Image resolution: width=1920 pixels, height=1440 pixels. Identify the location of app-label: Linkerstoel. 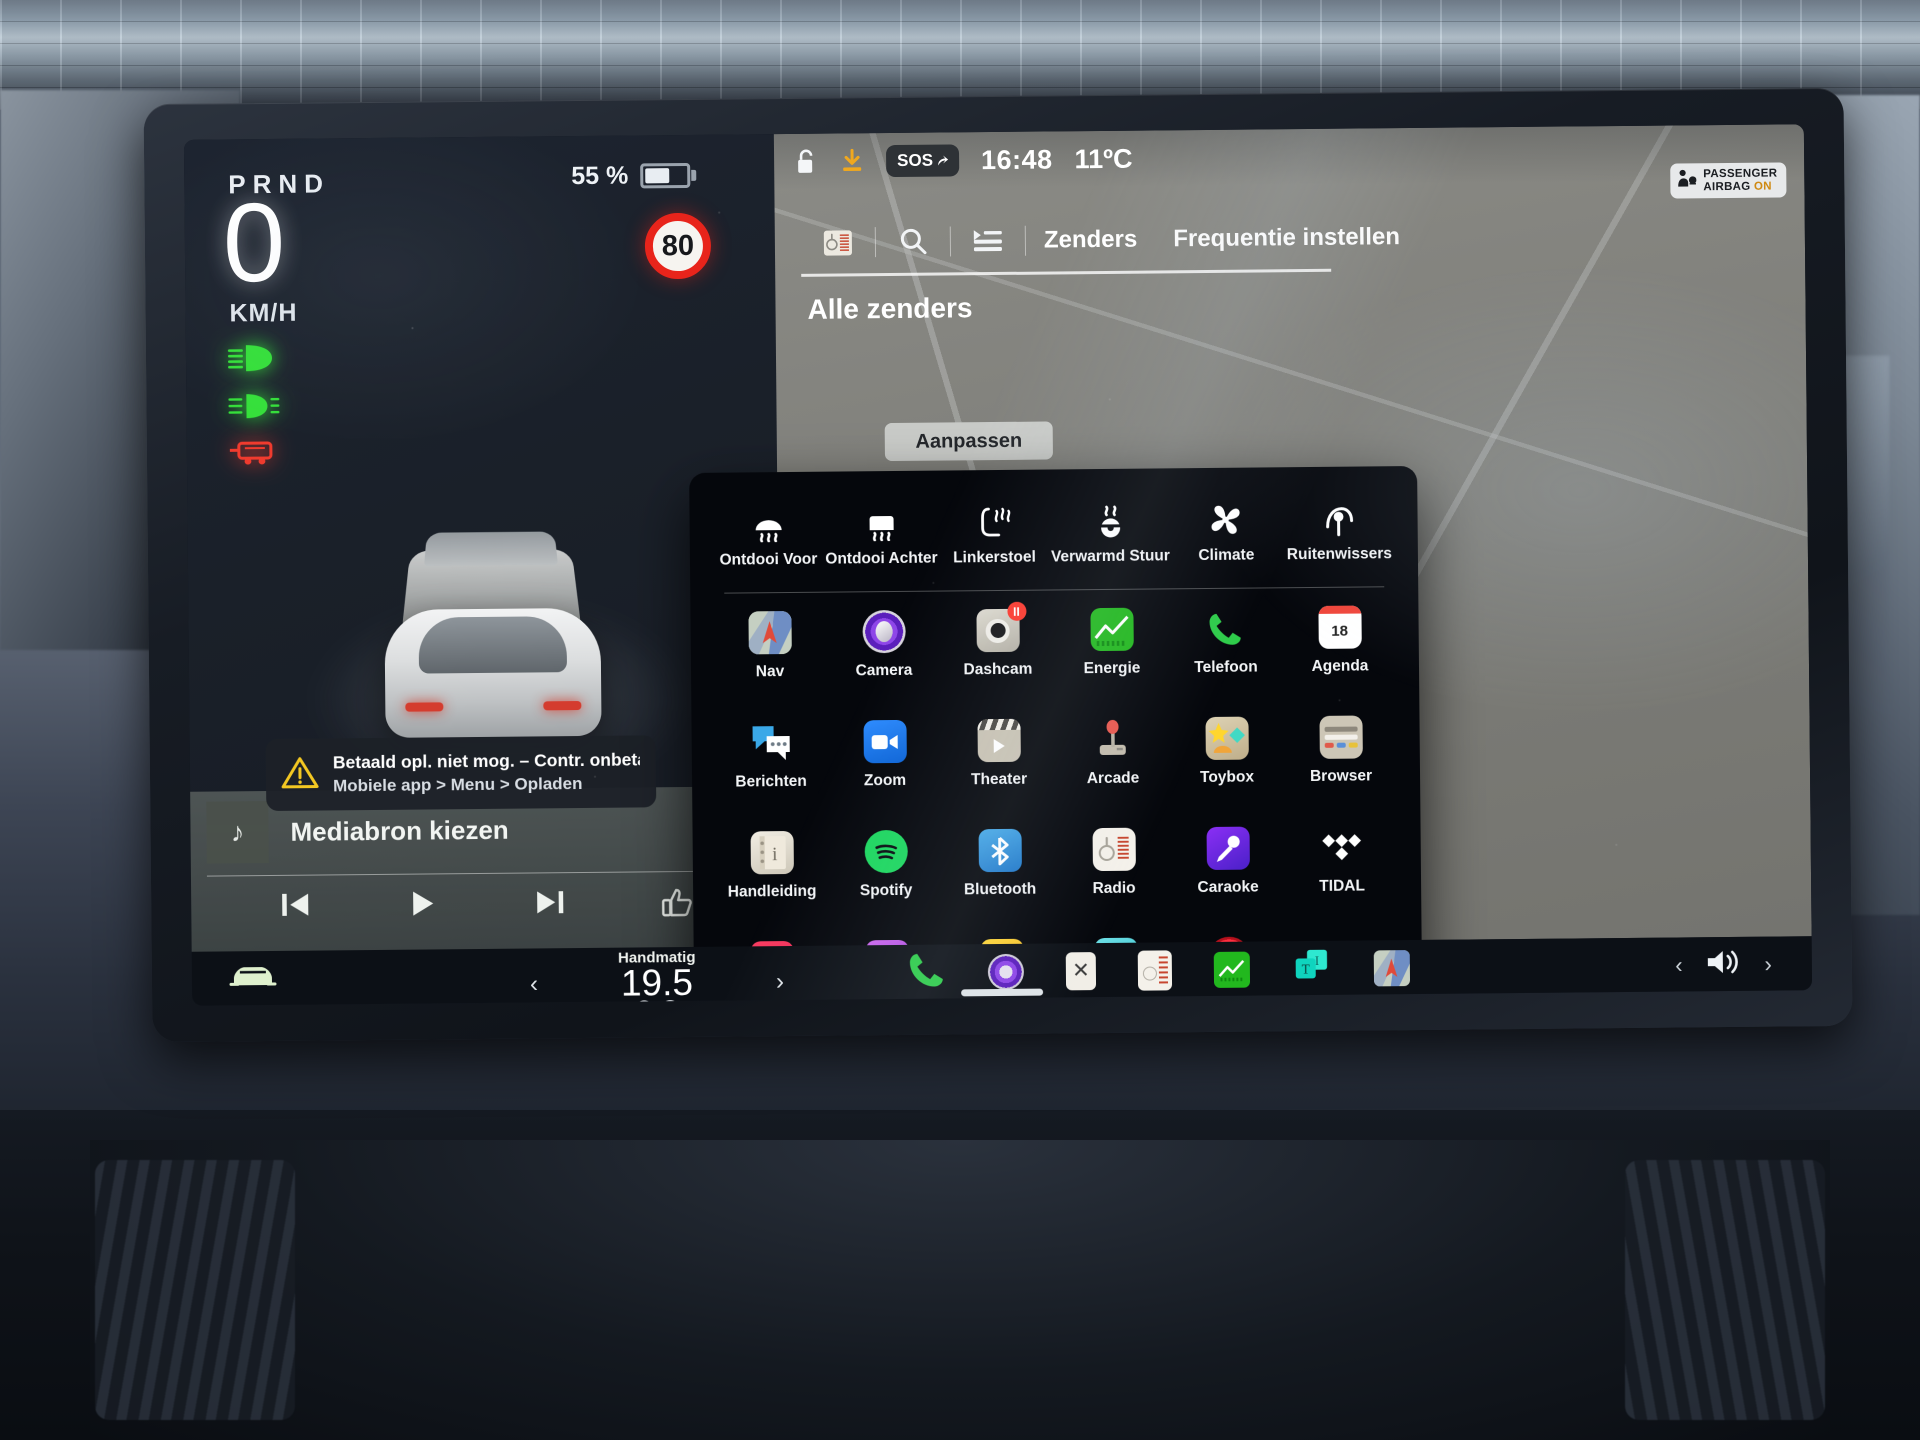
(994, 557).